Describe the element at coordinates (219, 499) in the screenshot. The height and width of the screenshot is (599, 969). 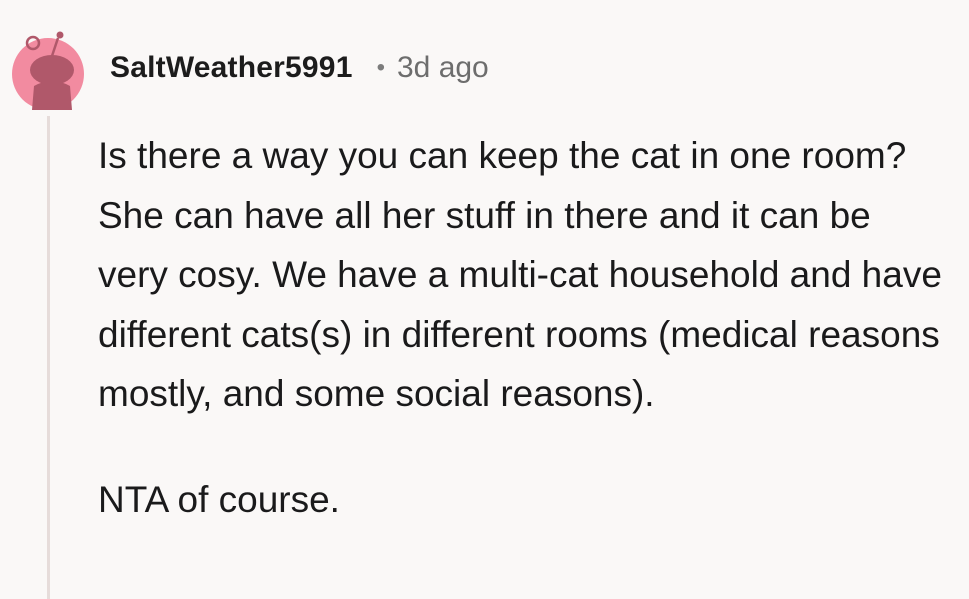
I see `comment-paragraph: NTA of course.` at that location.